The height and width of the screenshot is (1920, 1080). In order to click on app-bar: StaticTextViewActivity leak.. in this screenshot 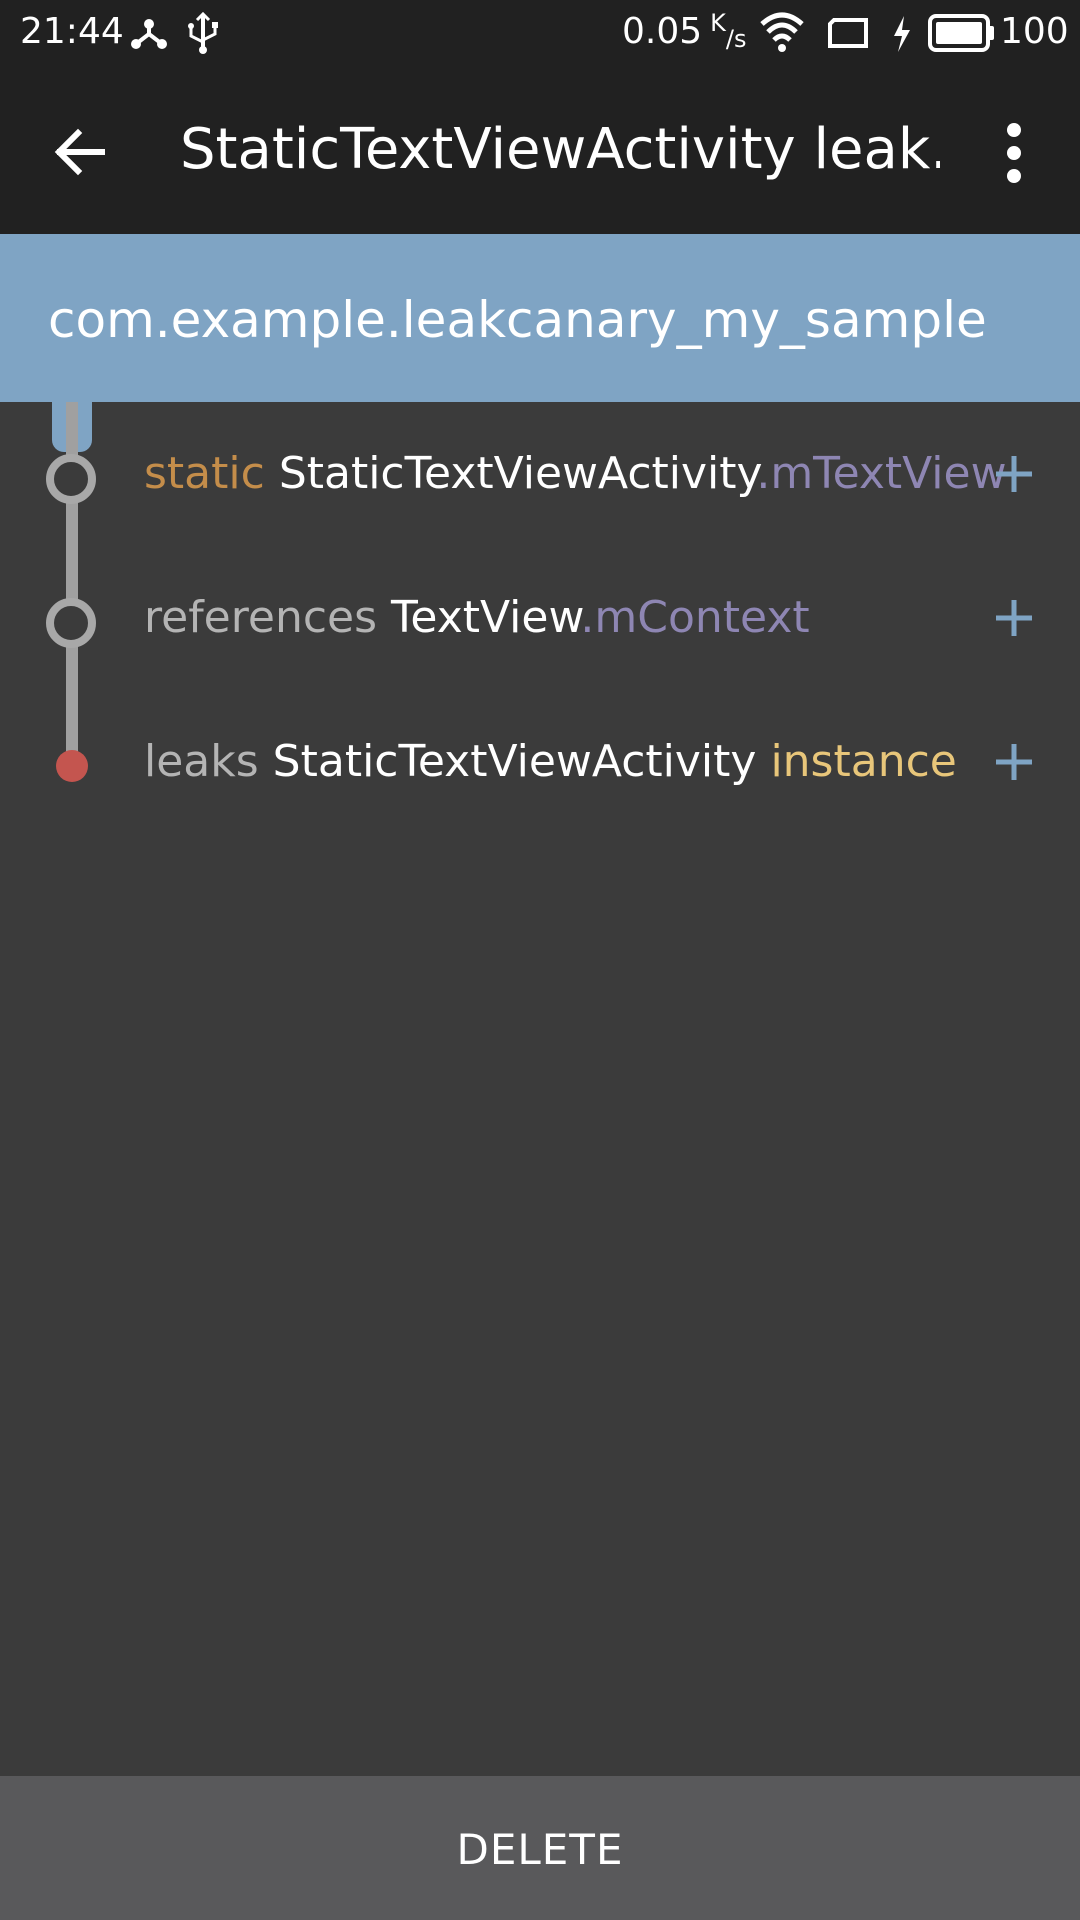, I will do `click(540, 150)`.